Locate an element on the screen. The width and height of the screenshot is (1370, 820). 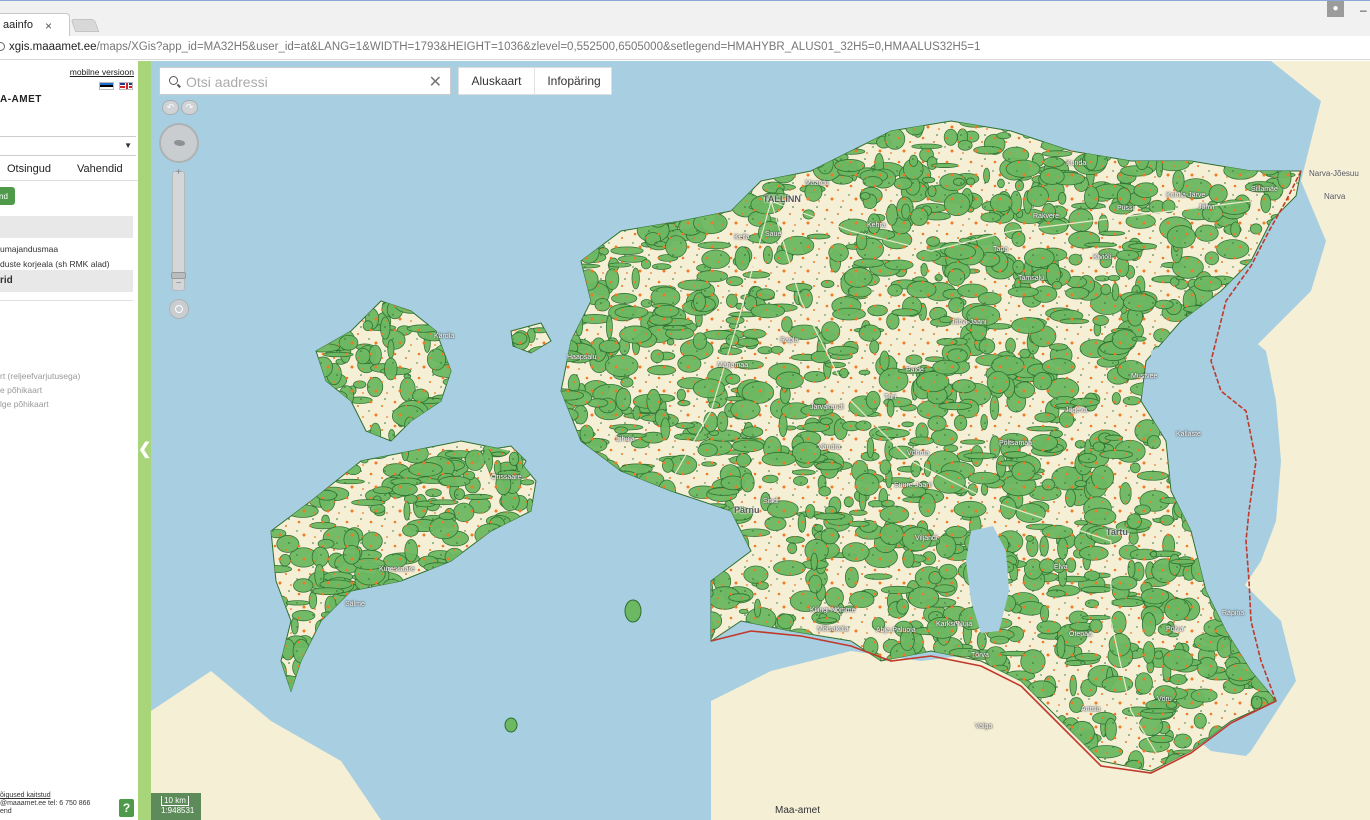
window-minimize-button: – is located at coordinates (1363, 10).